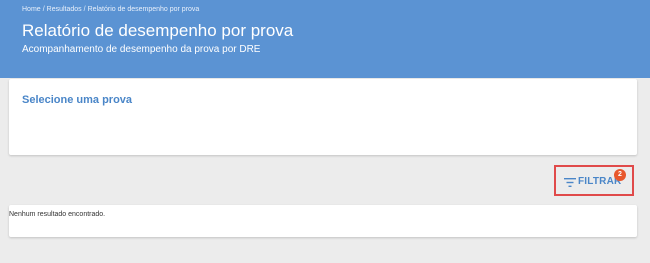 Image resolution: width=650 pixels, height=263 pixels. Describe the element at coordinates (594, 180) in the screenshot. I see `filter-button: FILTRAR 2` at that location.